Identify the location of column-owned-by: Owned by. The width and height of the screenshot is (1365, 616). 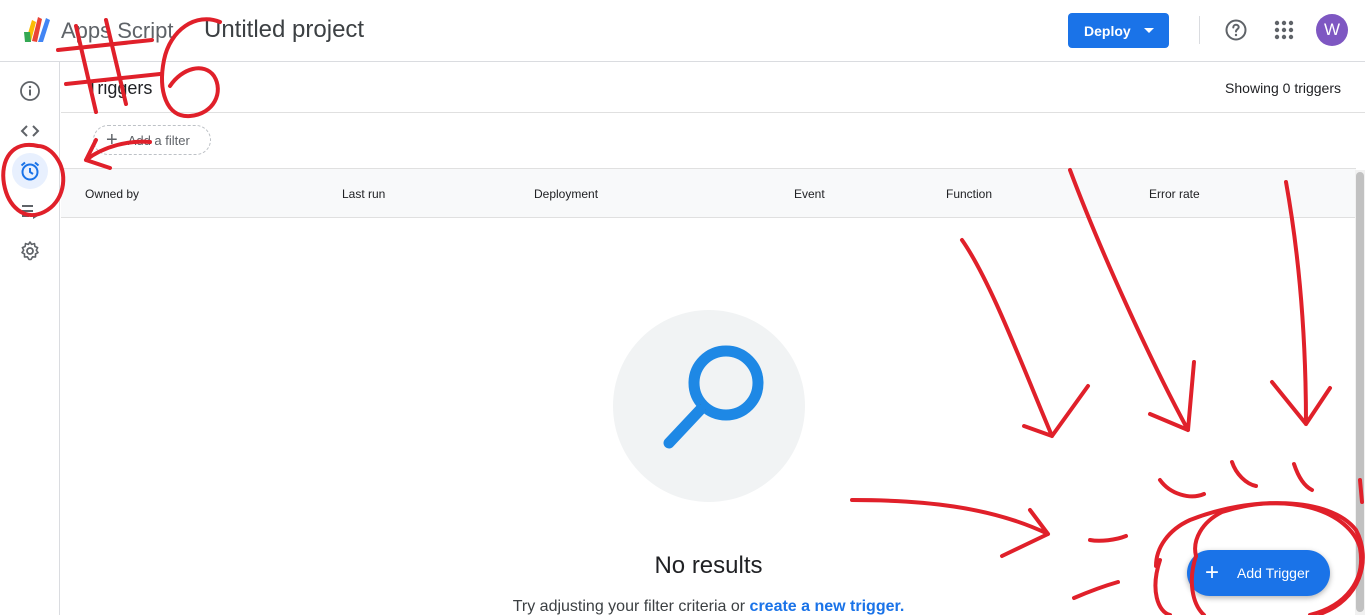
(112, 194).